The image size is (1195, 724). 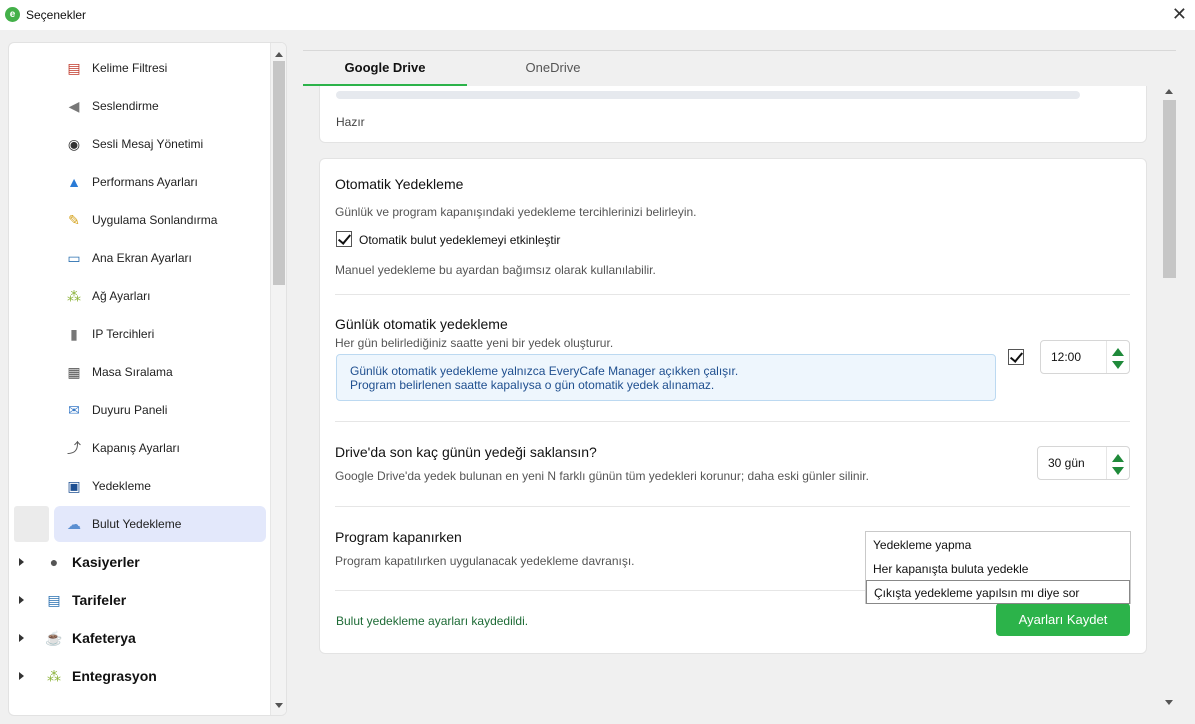 I want to click on sidebar-item-label: Masa Sıralama, so click(x=132, y=372).